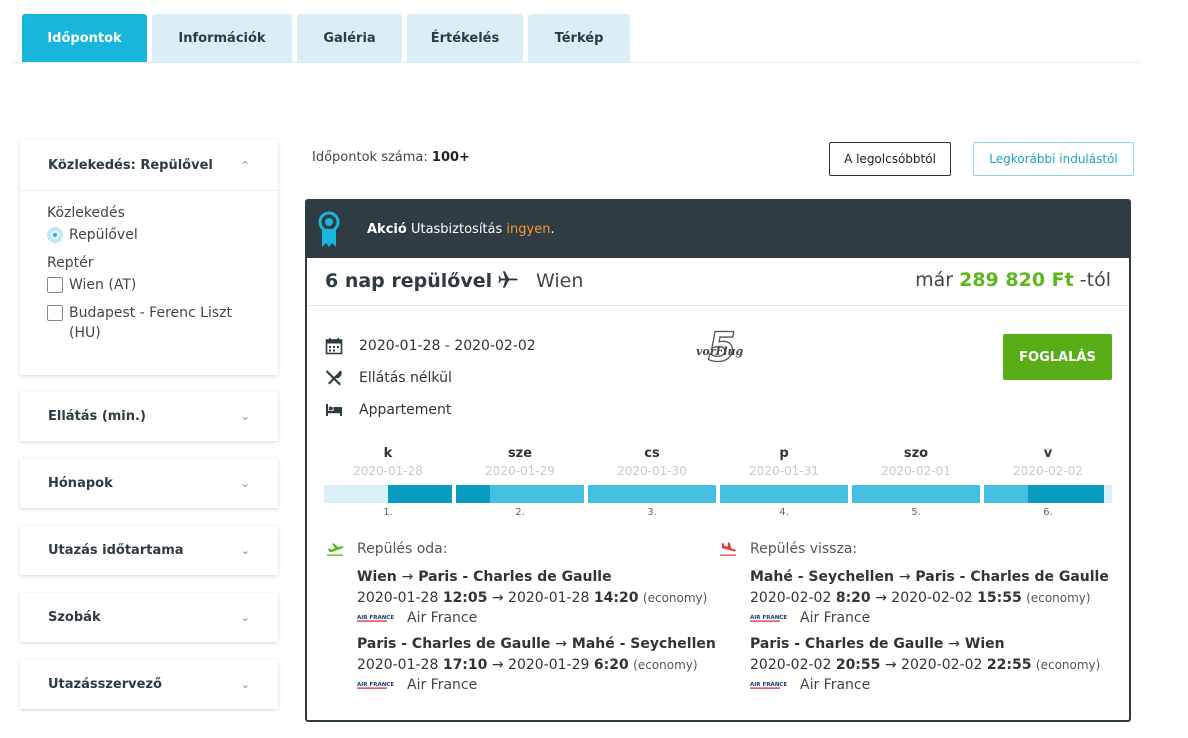  What do you see at coordinates (520, 512) in the screenshot?
I see `day-number: 2.` at bounding box center [520, 512].